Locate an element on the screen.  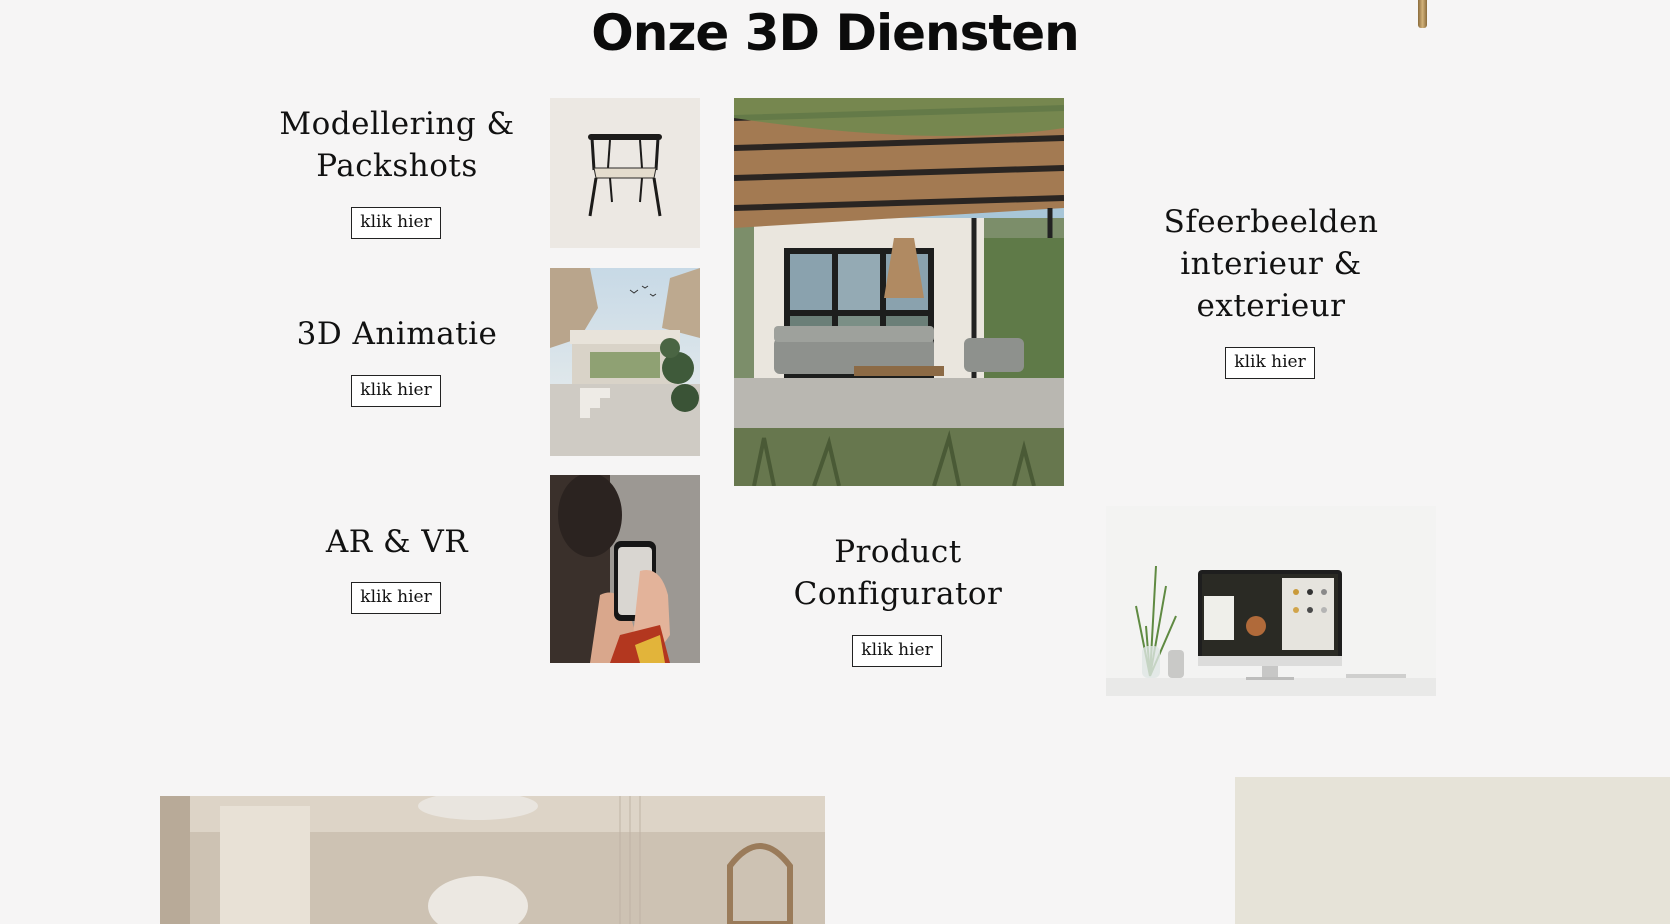
service-title-product-configurator: Product Configurator is located at coordinates (898, 573).